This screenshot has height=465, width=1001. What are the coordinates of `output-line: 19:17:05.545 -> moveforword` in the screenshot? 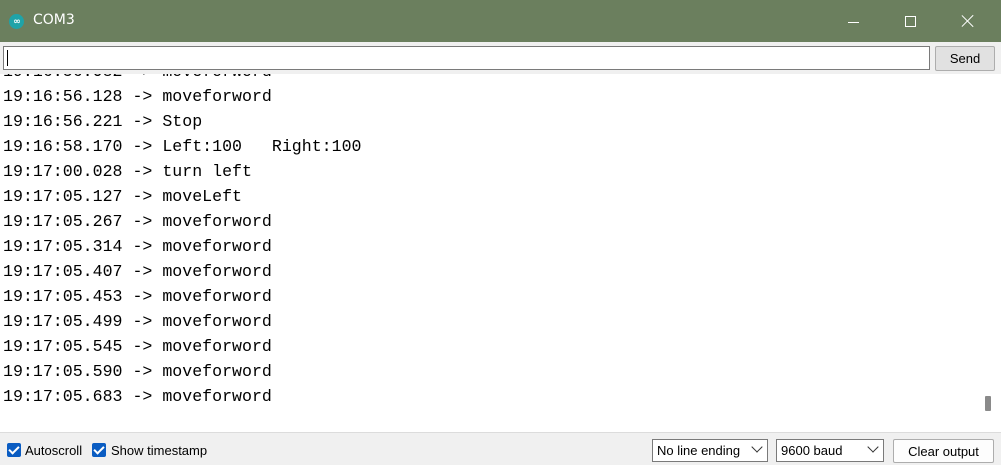 It's located at (137, 346).